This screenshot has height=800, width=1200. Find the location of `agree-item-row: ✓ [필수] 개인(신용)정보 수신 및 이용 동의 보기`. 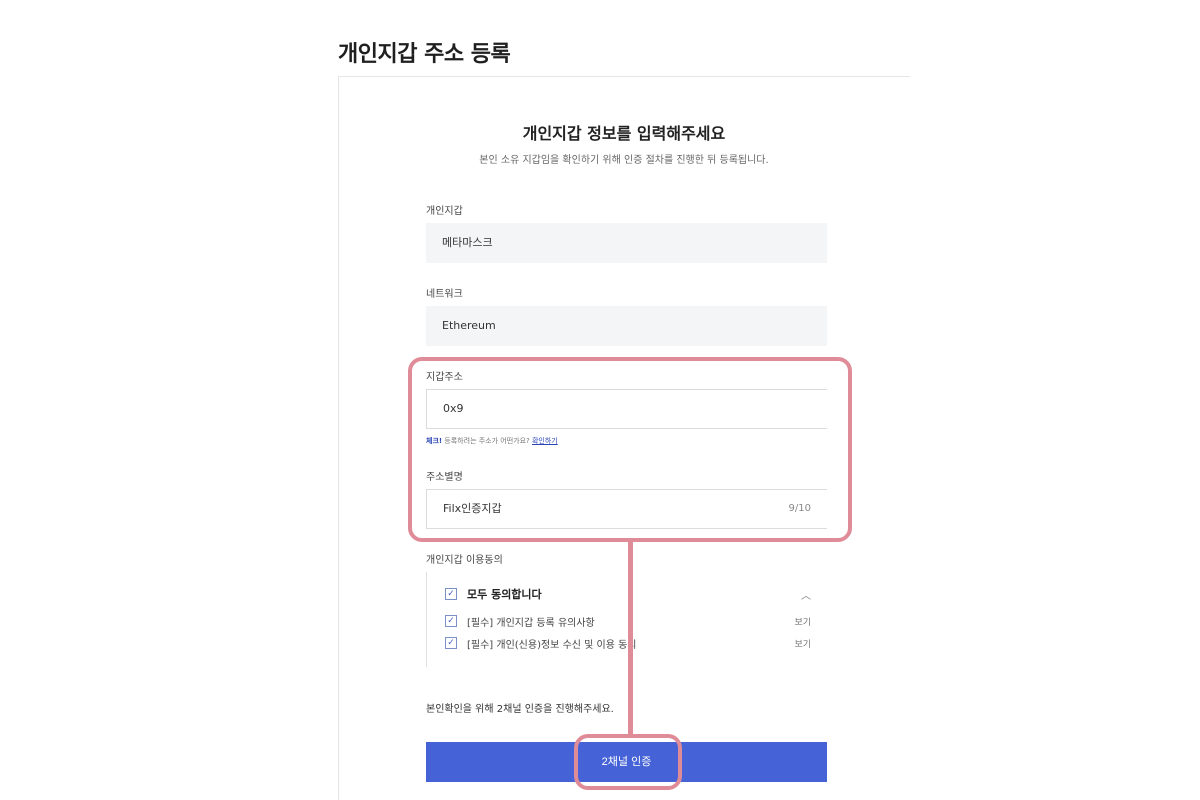

agree-item-row: ✓ [필수] 개인(신용)정보 수신 및 이용 동의 보기 is located at coordinates (628, 643).